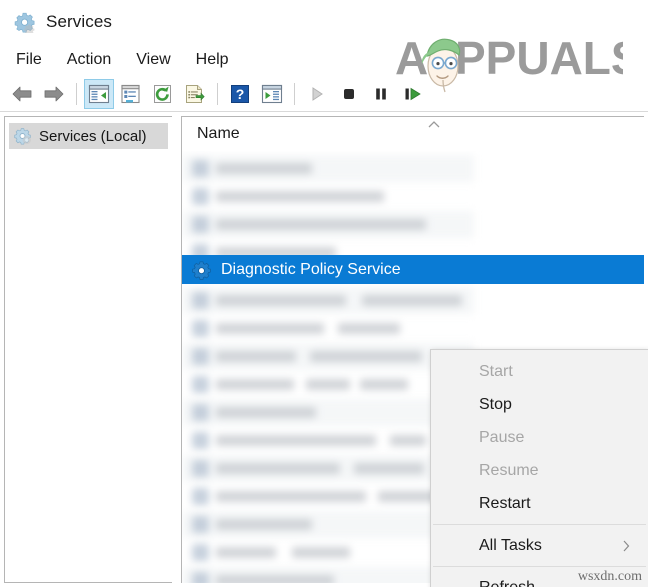  I want to click on toolbar-start-service-button, so click(317, 94).